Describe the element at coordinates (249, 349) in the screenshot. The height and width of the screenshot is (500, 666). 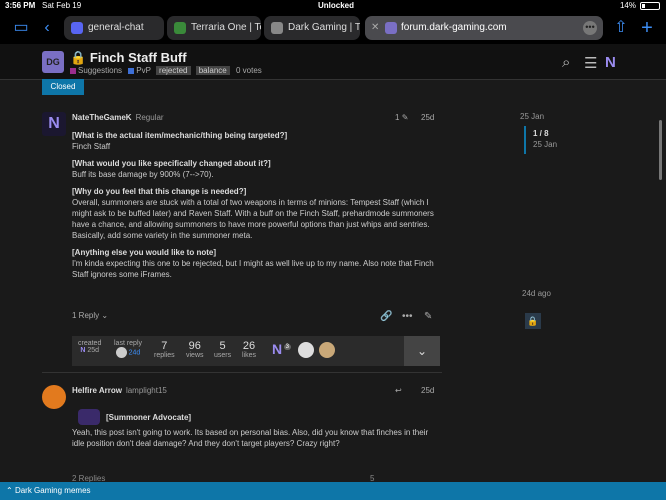
I see `likes-stat: 26 likes` at that location.